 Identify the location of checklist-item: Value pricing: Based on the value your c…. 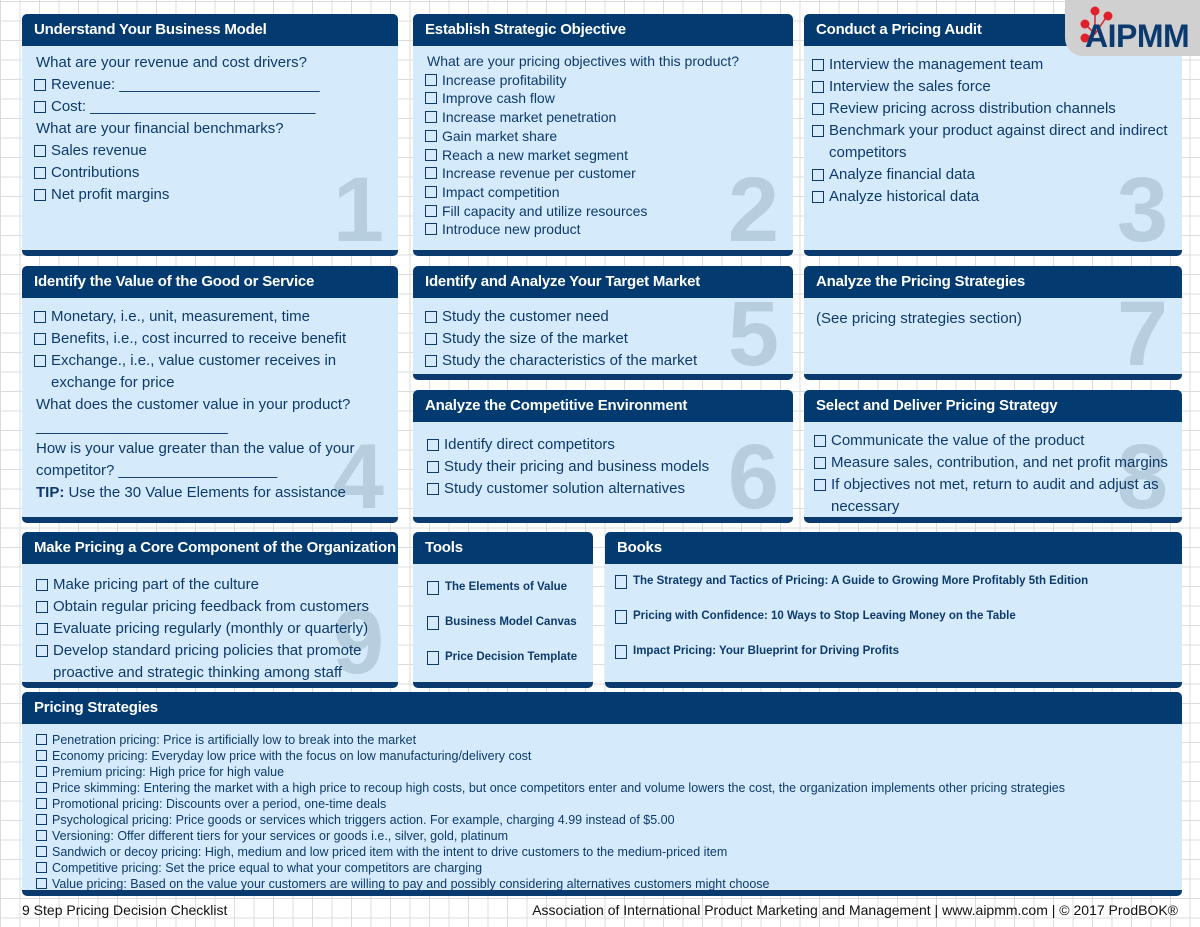
(604, 883).